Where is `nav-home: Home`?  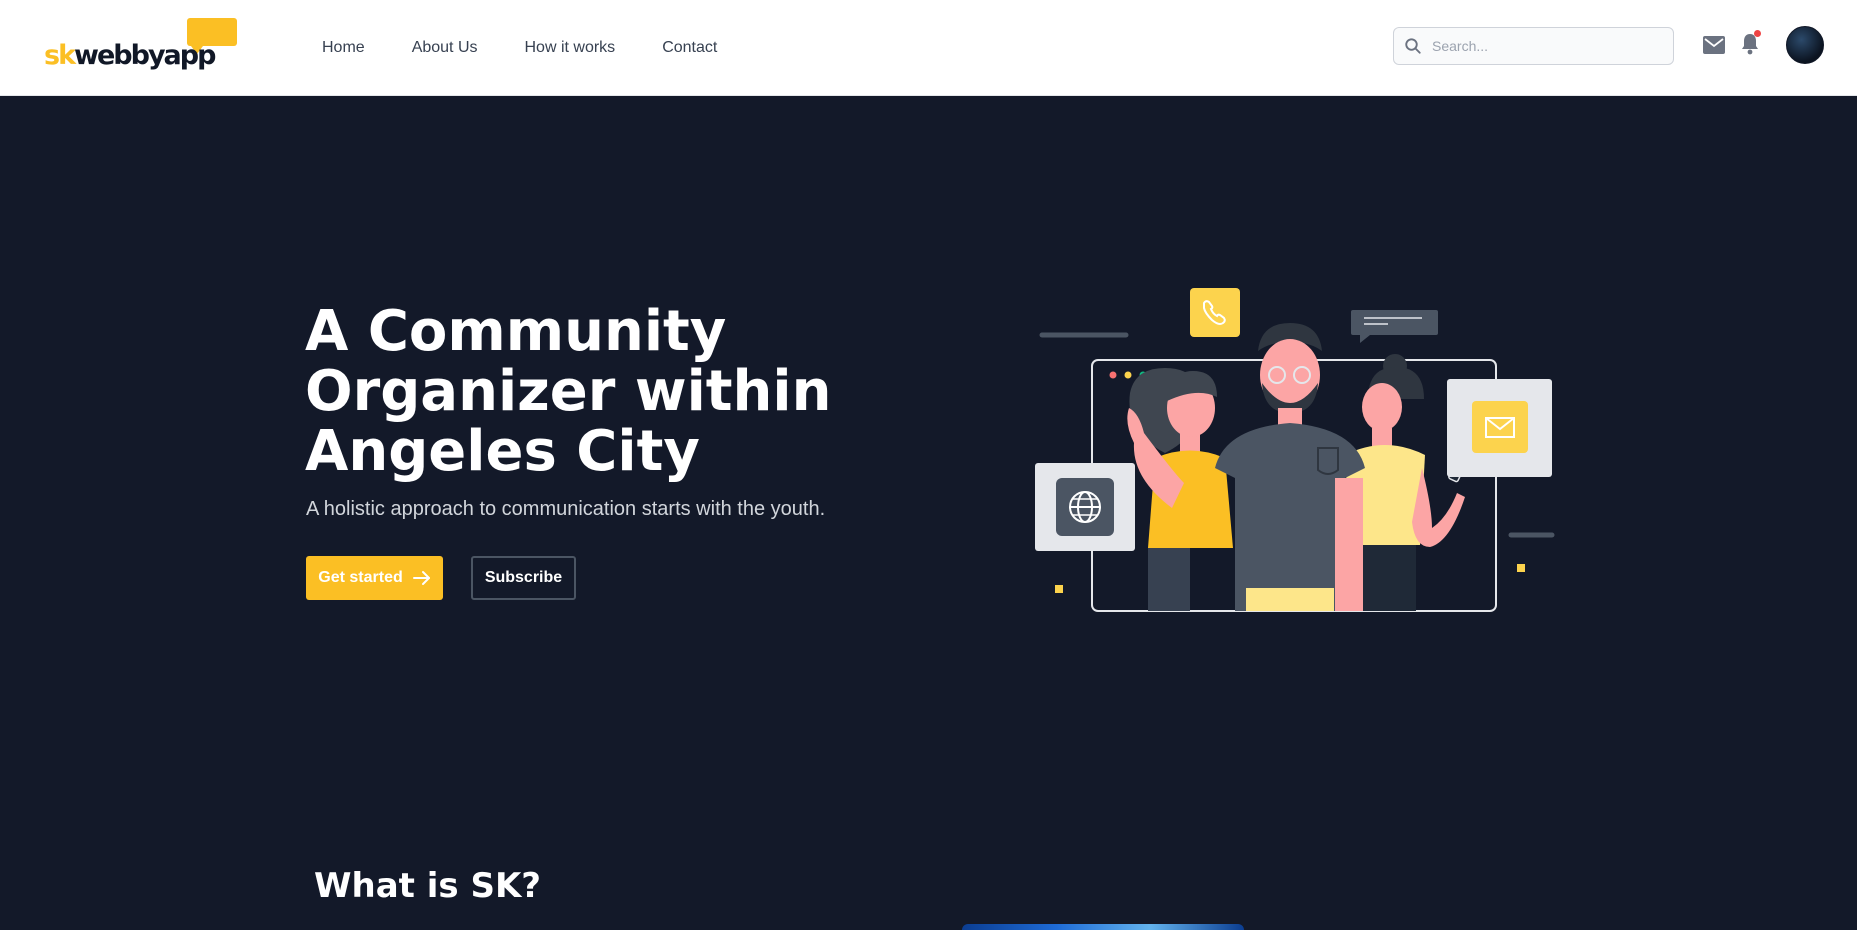 nav-home: Home is located at coordinates (343, 48).